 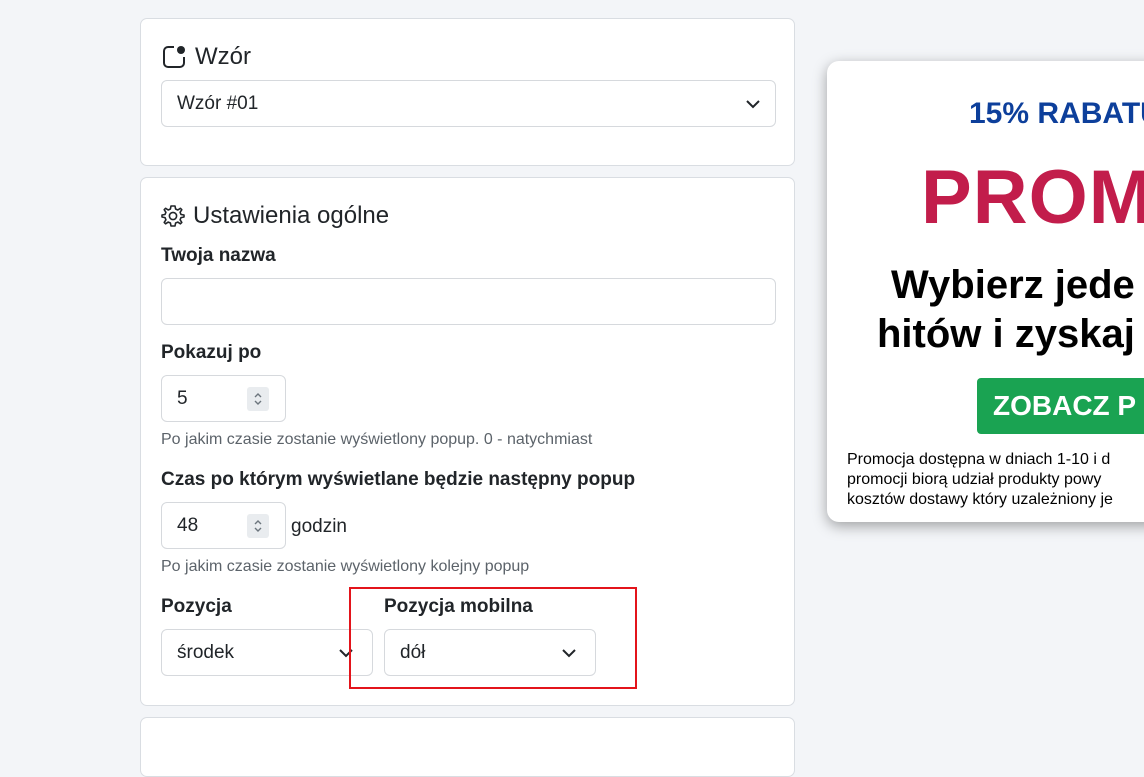 I want to click on chevron-down-icon, so click(x=753, y=104).